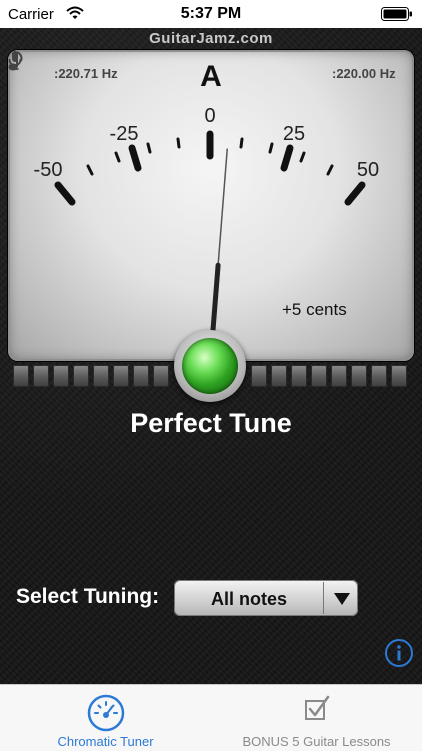 Image resolution: width=422 pixels, height=751 pixels. What do you see at coordinates (211, 76) in the screenshot?
I see `detected-note: A` at bounding box center [211, 76].